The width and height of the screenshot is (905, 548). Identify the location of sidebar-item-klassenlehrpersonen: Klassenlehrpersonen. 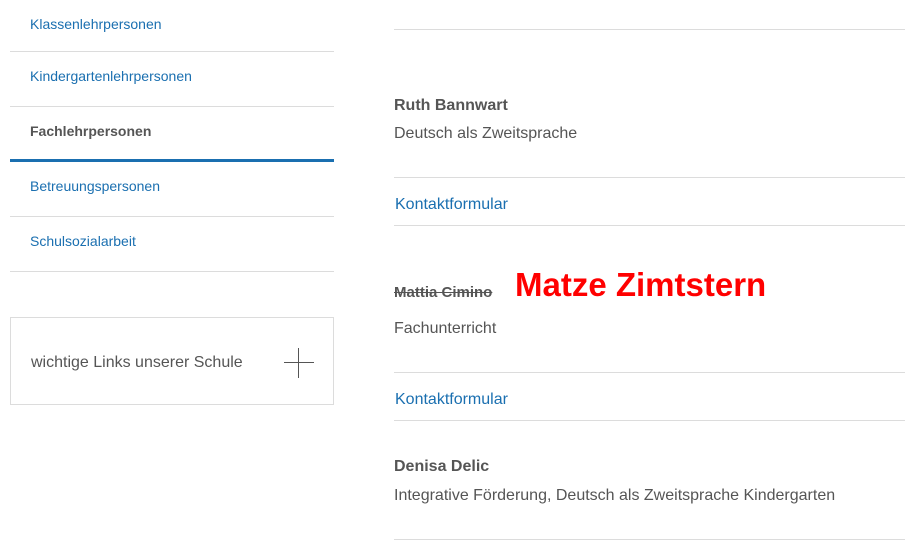
(172, 26).